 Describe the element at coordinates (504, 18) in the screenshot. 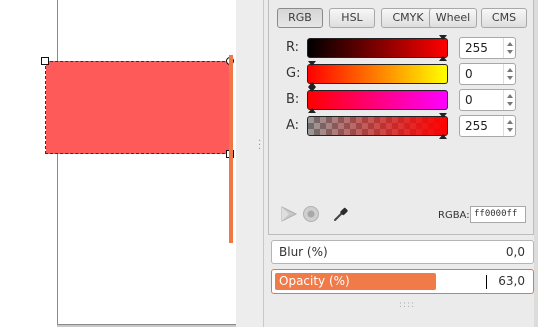

I see `tab-cms: CMS` at that location.